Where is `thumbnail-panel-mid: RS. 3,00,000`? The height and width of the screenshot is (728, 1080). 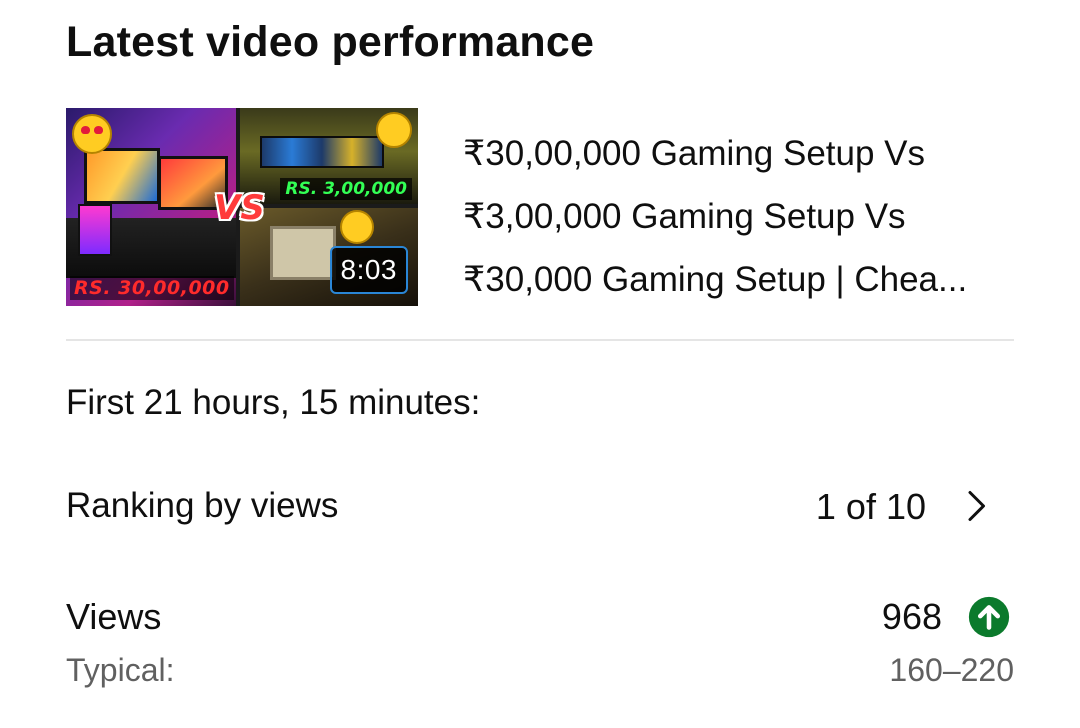 thumbnail-panel-mid: RS. 3,00,000 is located at coordinates (329, 156).